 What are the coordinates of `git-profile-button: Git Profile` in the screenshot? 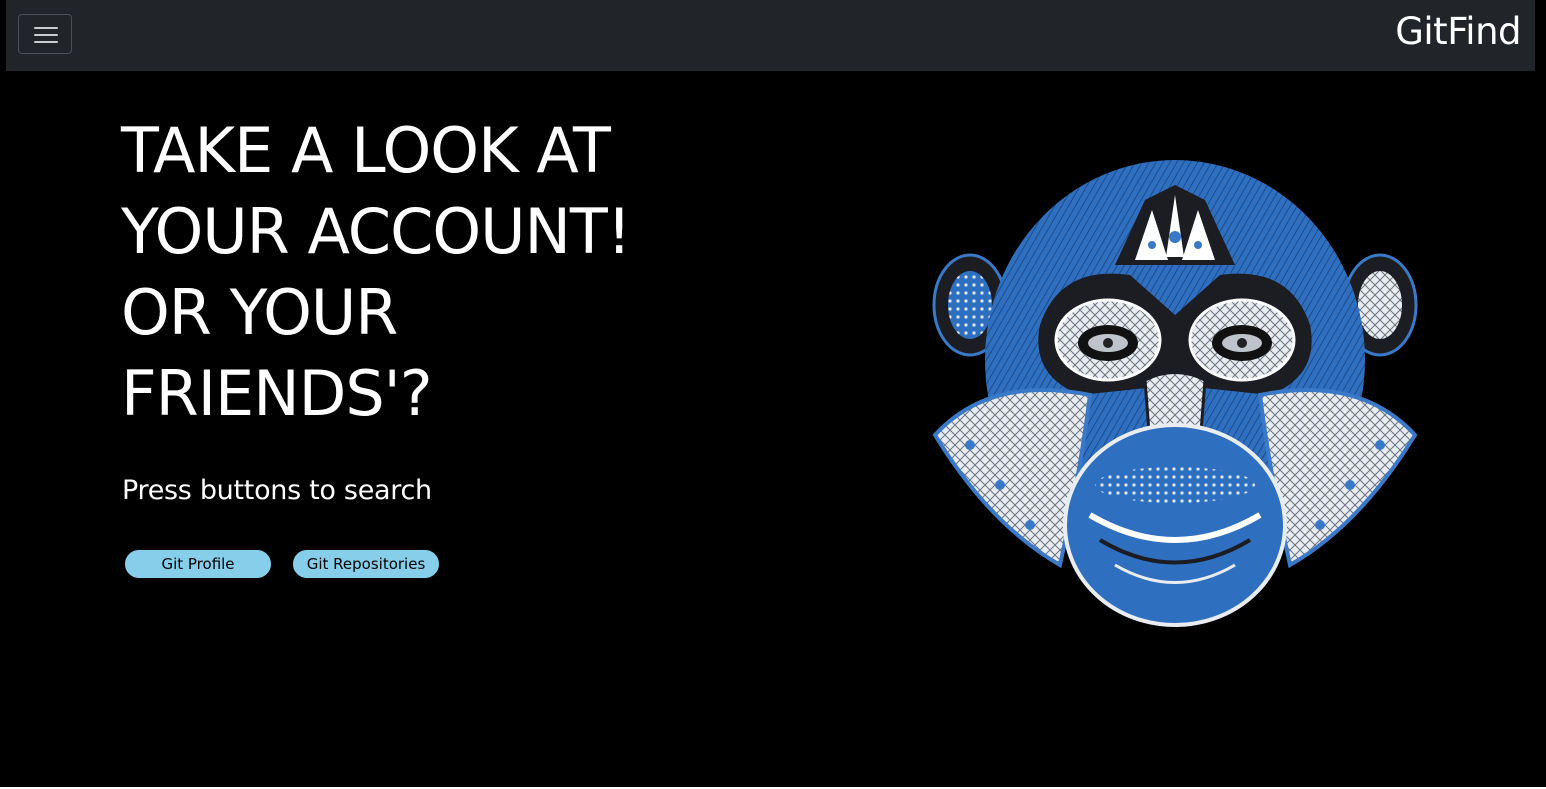 It's located at (198, 564).